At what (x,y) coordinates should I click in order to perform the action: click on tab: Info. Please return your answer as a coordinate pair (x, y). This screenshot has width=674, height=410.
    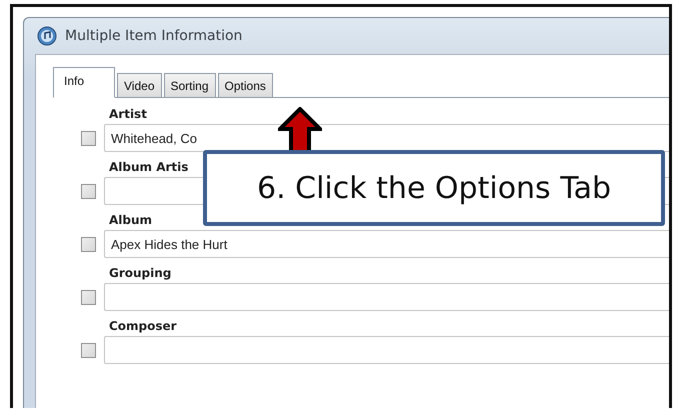
    Looking at the image, I should click on (84, 82).